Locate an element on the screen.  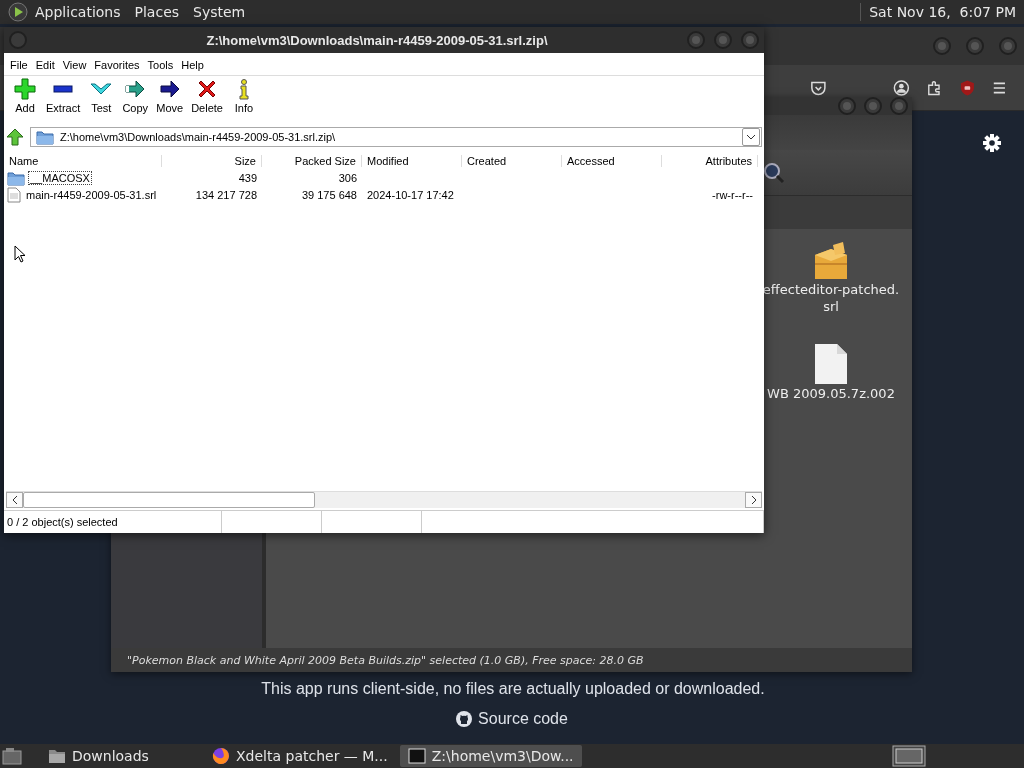
pointer-icon is located at coordinates (20, 254).